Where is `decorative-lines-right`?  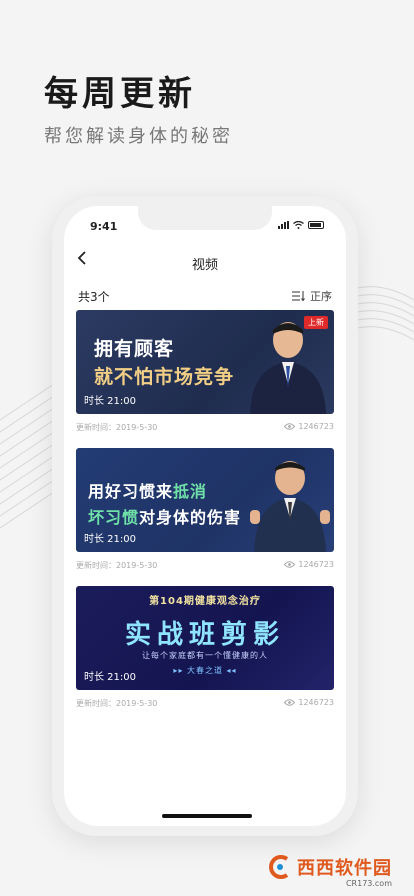
decorative-lines-right is located at coordinates (382, 313).